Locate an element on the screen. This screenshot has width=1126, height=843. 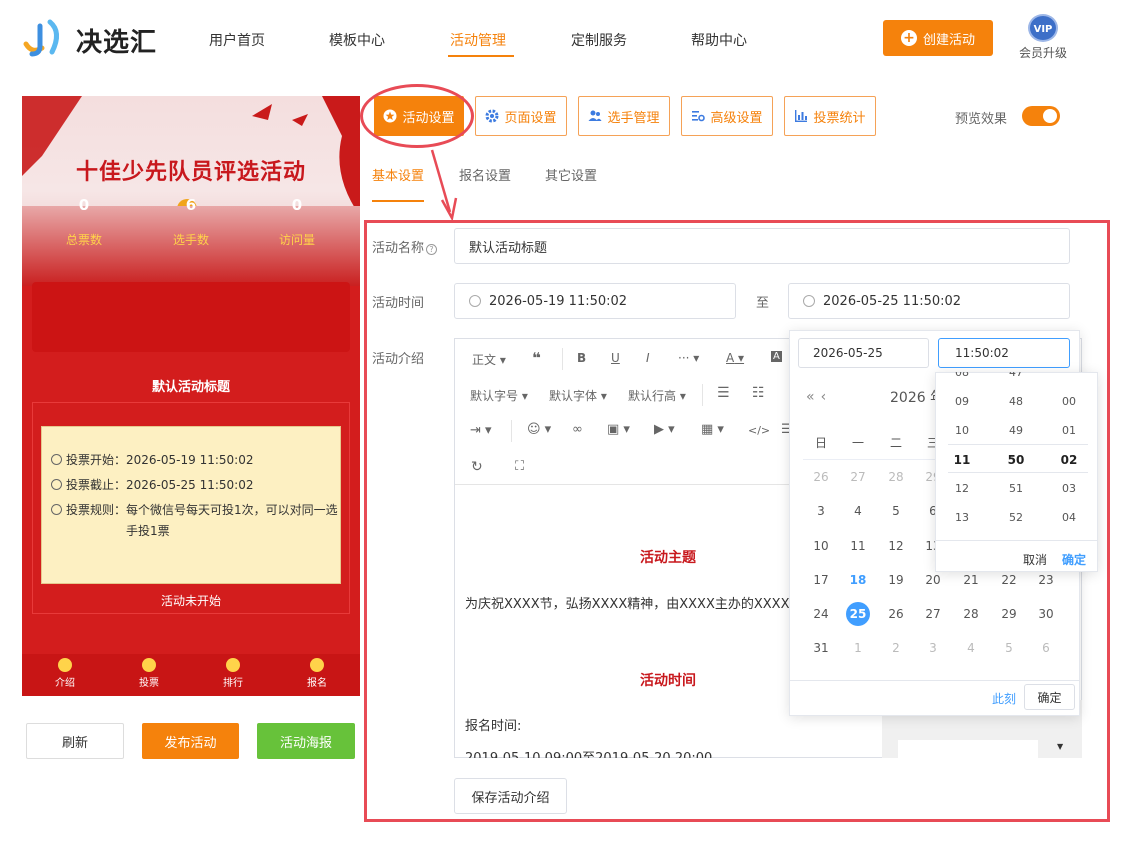
calendar-day: 11 is located at coordinates (858, 546).